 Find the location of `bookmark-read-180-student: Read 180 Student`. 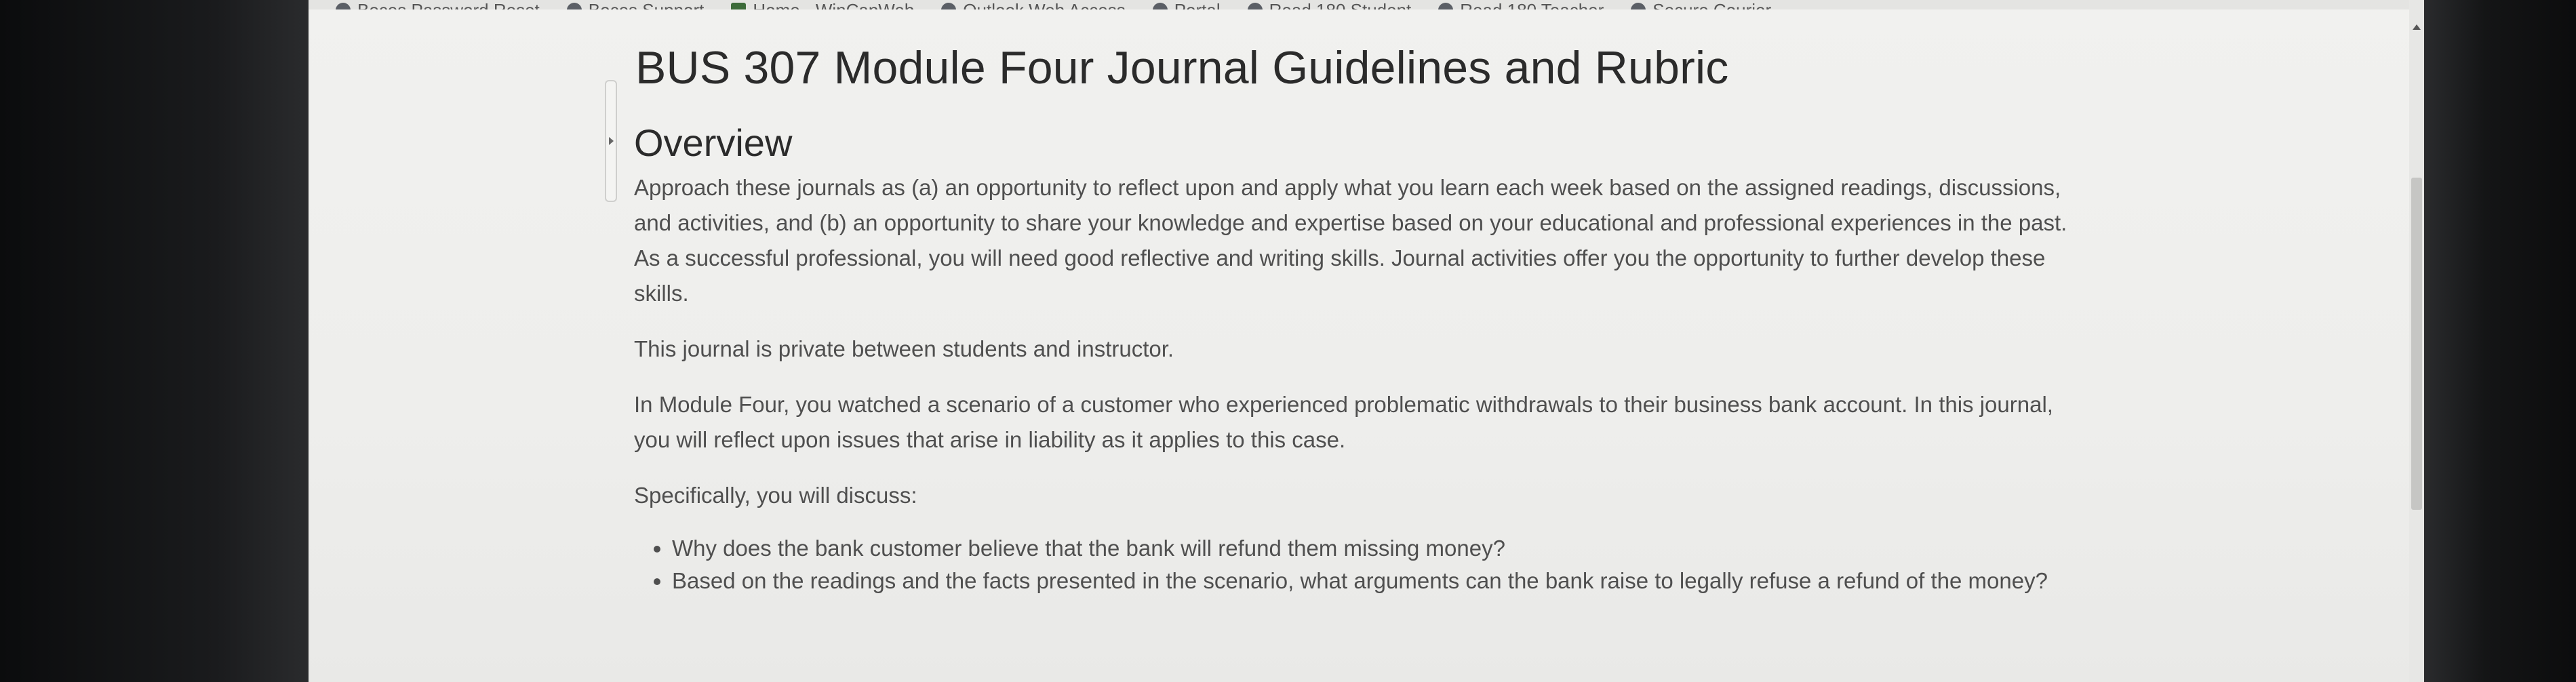

bookmark-read-180-student: Read 180 Student is located at coordinates (1329, 5).